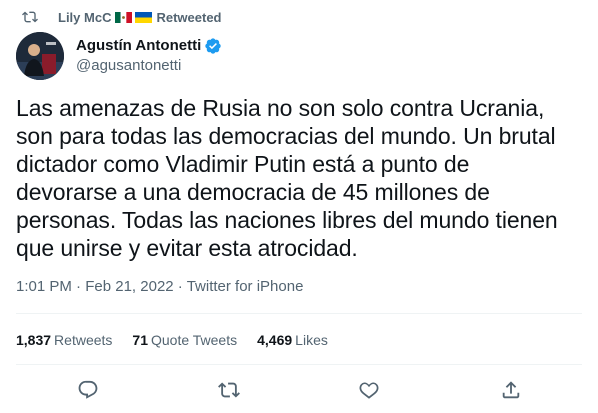 The width and height of the screenshot is (598, 413). Describe the element at coordinates (149, 66) in the screenshot. I see `author-handle: @agusantonetti` at that location.